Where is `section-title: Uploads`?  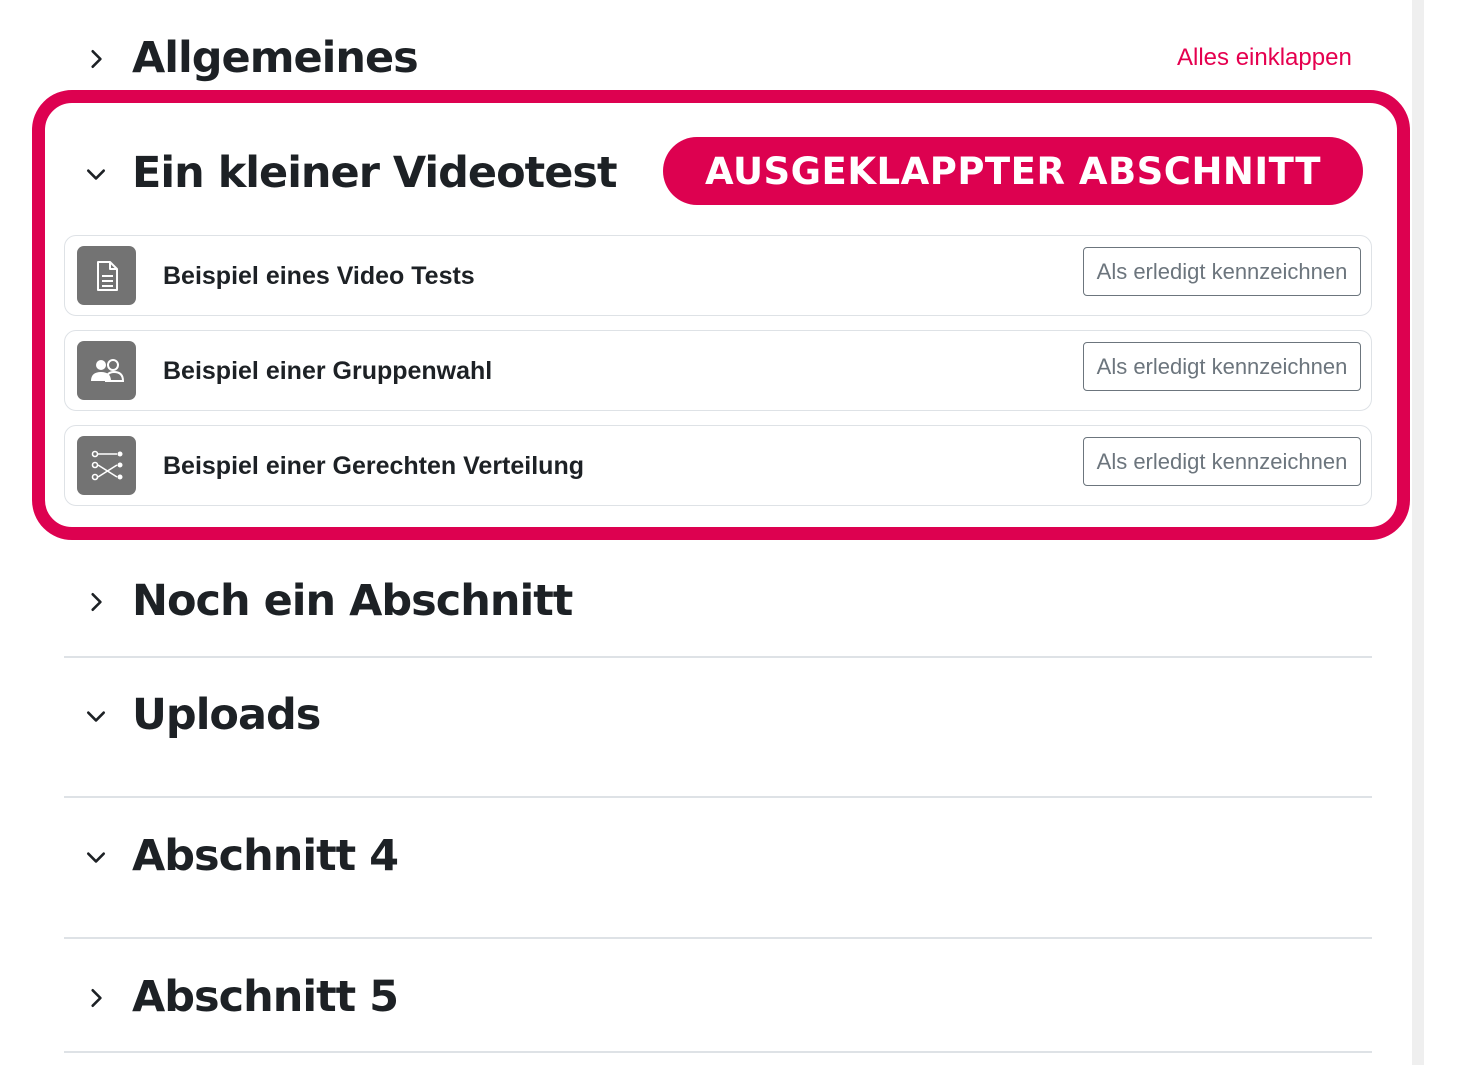 section-title: Uploads is located at coordinates (226, 715).